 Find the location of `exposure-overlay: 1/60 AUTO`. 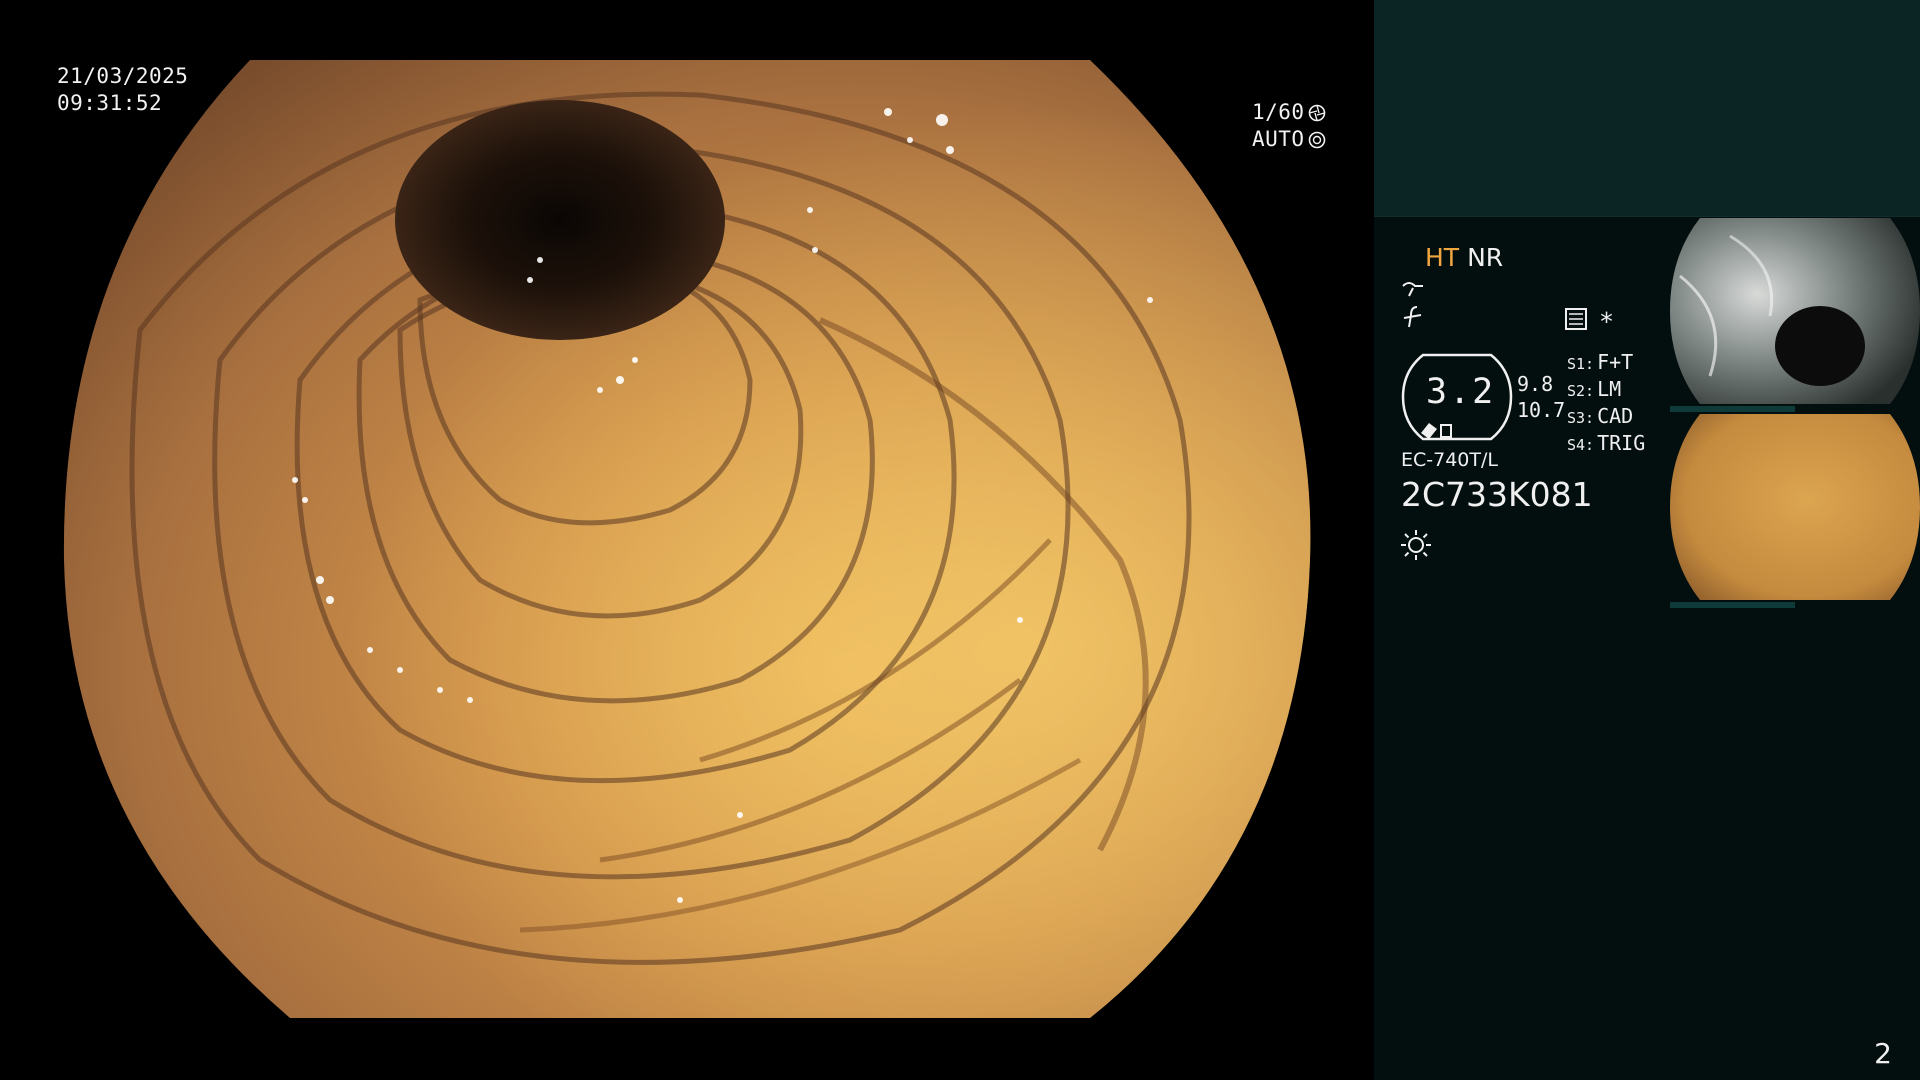

exposure-overlay: 1/60 AUTO is located at coordinates (1289, 126).